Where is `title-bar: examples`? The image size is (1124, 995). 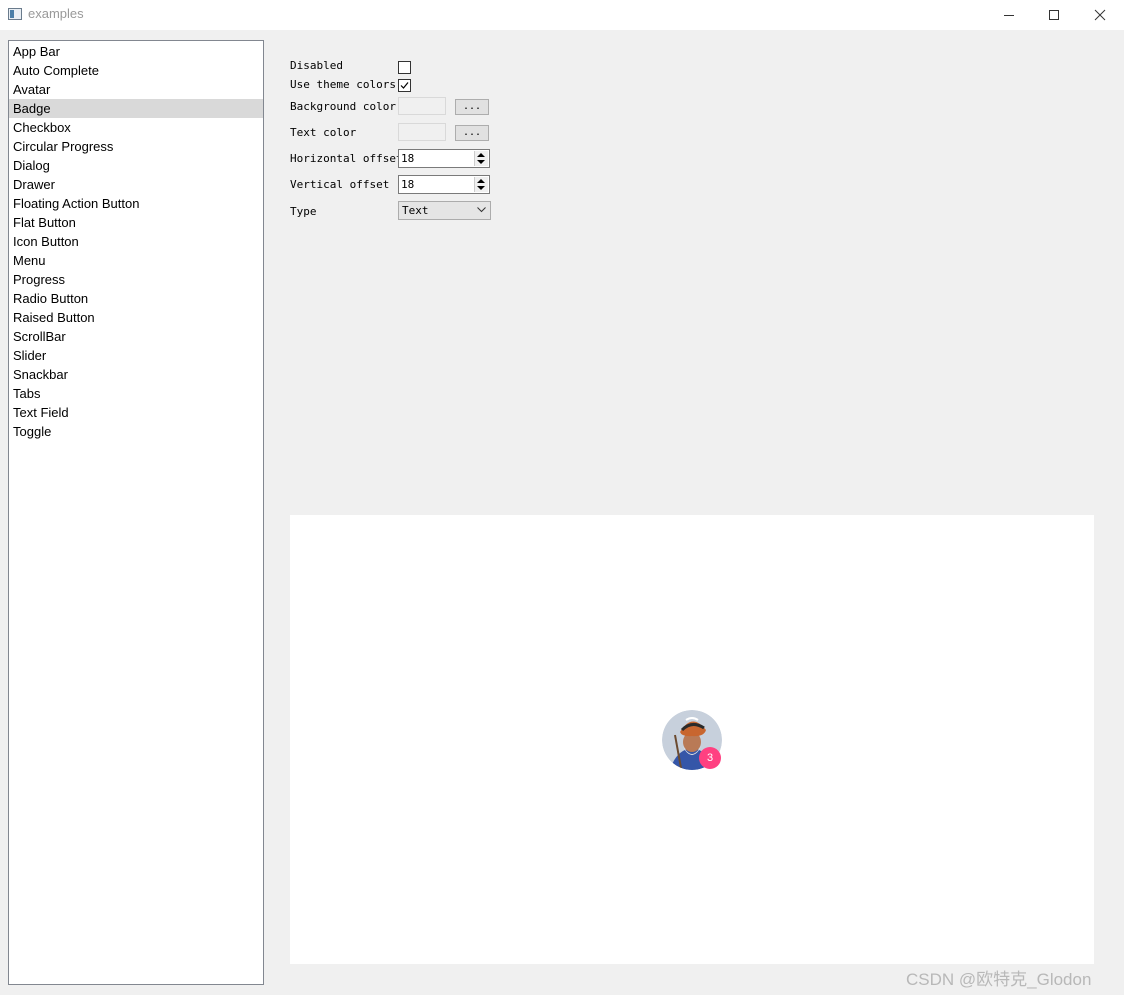
title-bar: examples is located at coordinates (562, 15).